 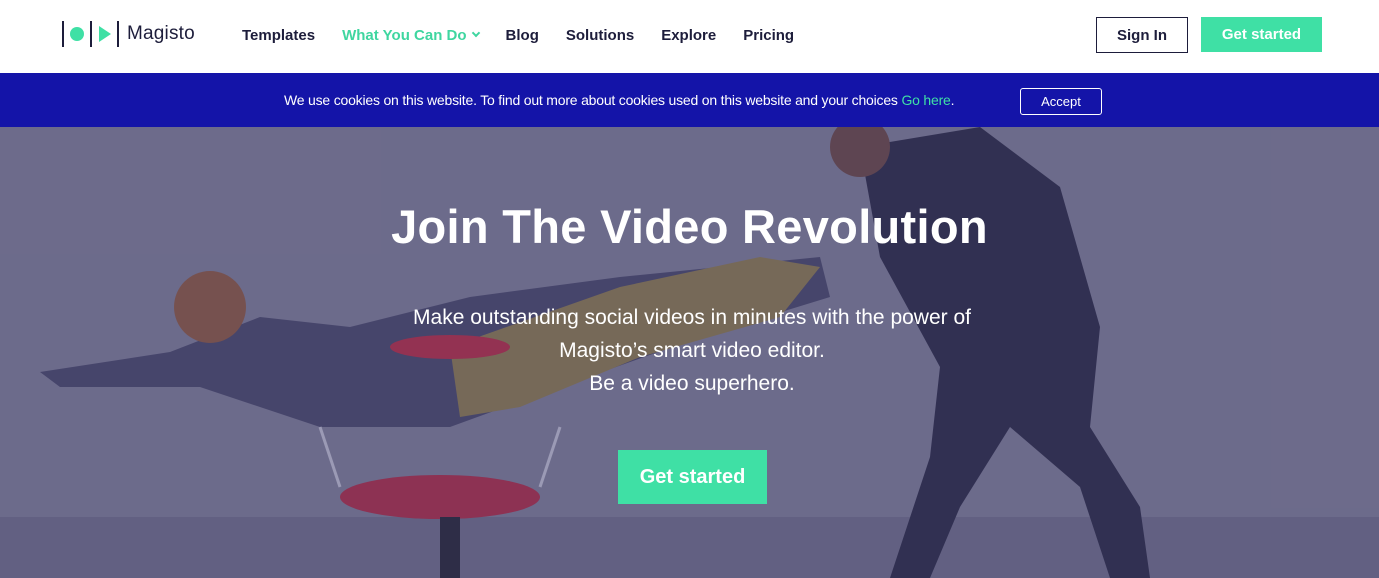 I want to click on hero-subtitle-line-3: Be a video superhero., so click(x=692, y=383).